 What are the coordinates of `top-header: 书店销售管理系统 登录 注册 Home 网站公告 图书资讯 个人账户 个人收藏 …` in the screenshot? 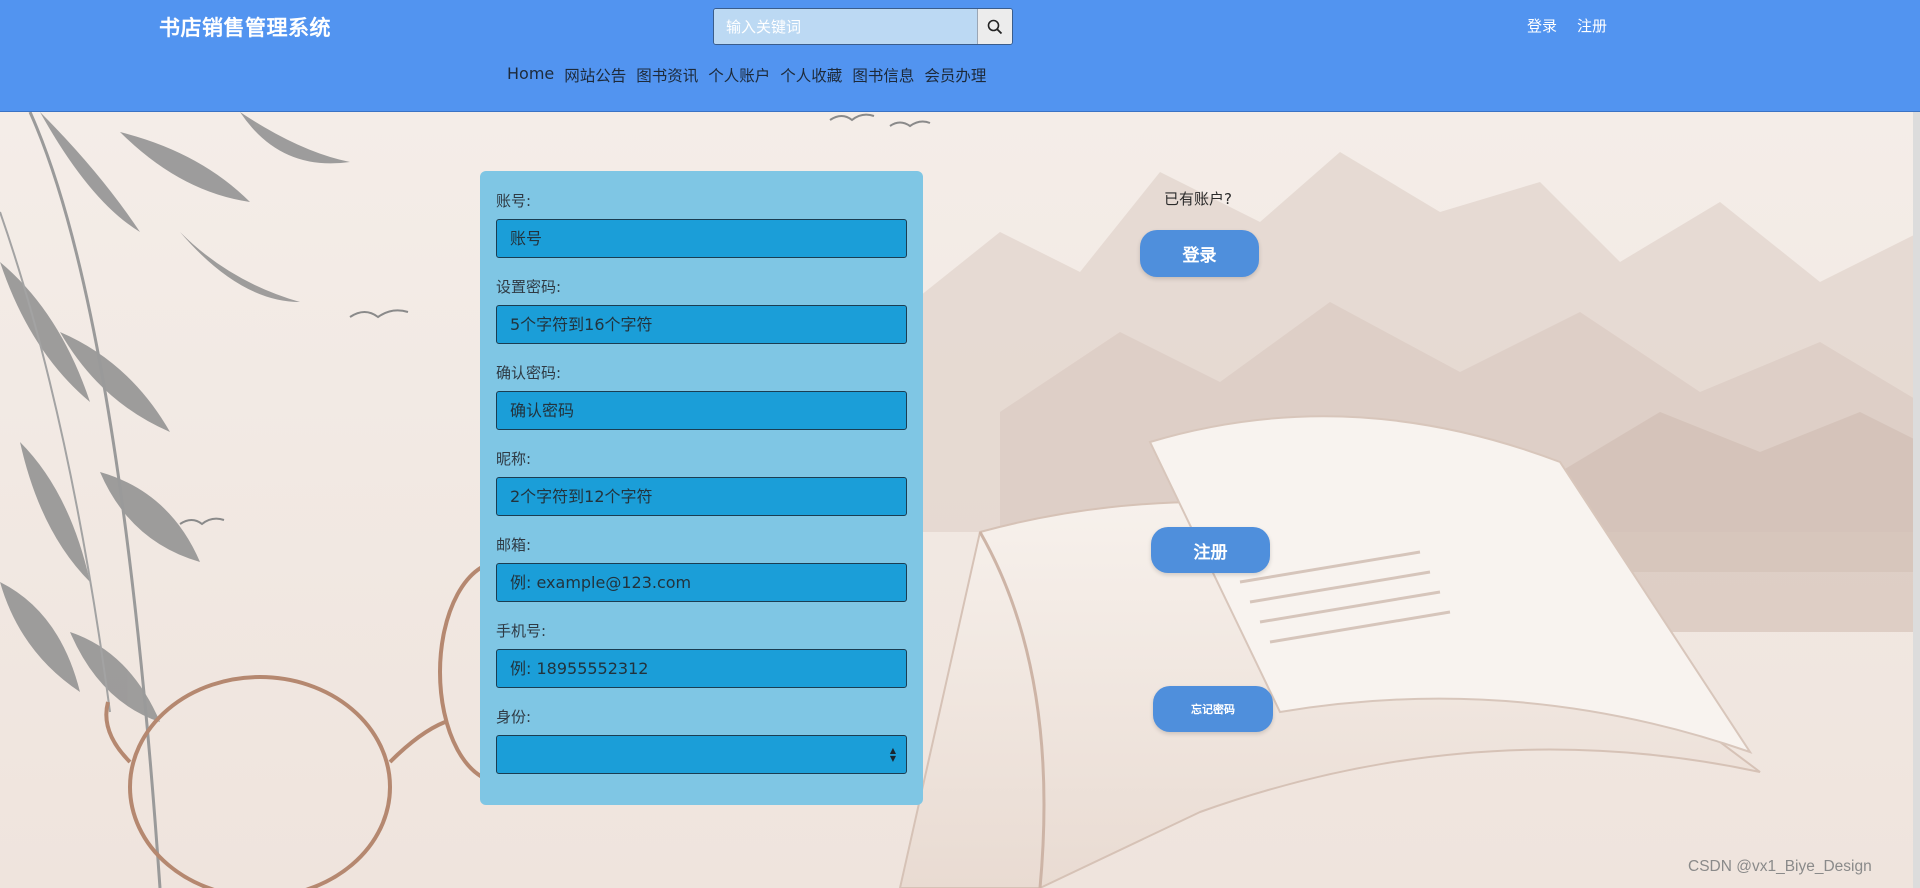 It's located at (960, 56).